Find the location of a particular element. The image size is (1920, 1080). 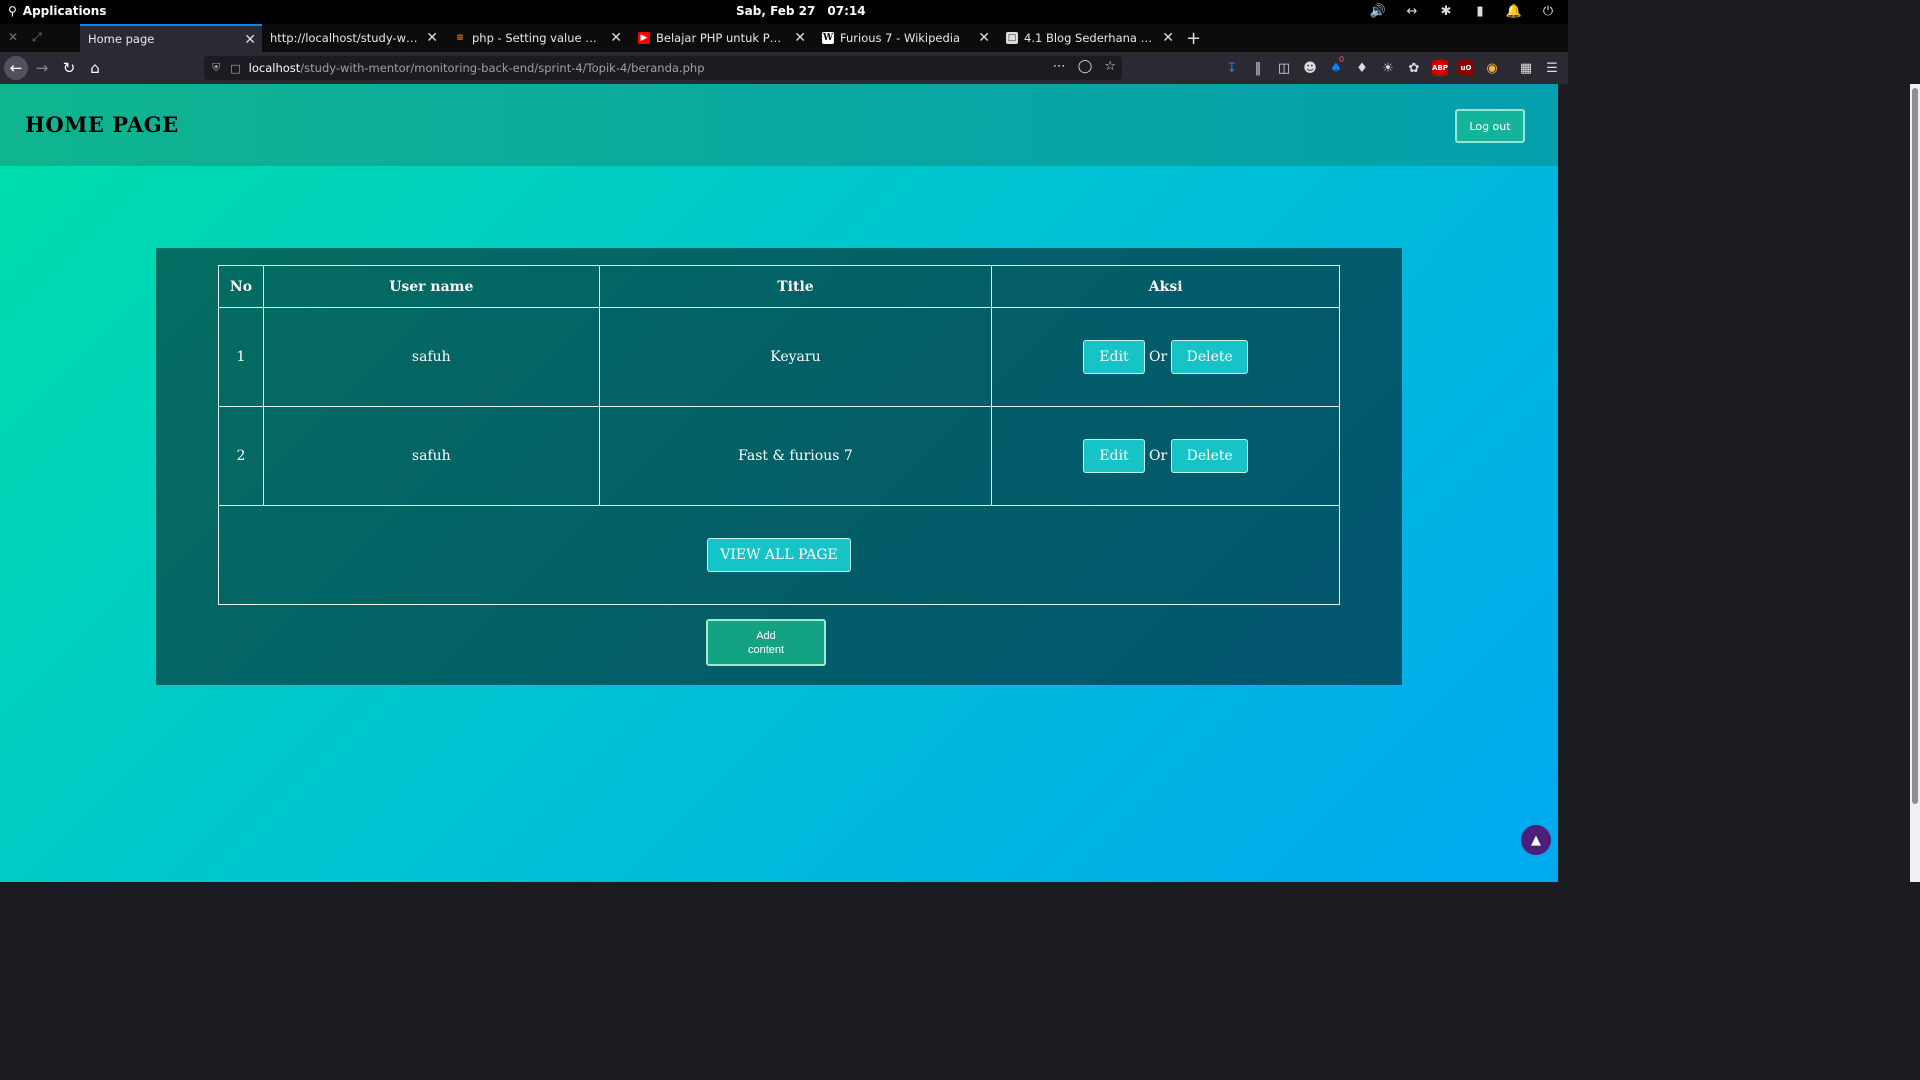

sidebar-icon: ◫ is located at coordinates (1284, 68).